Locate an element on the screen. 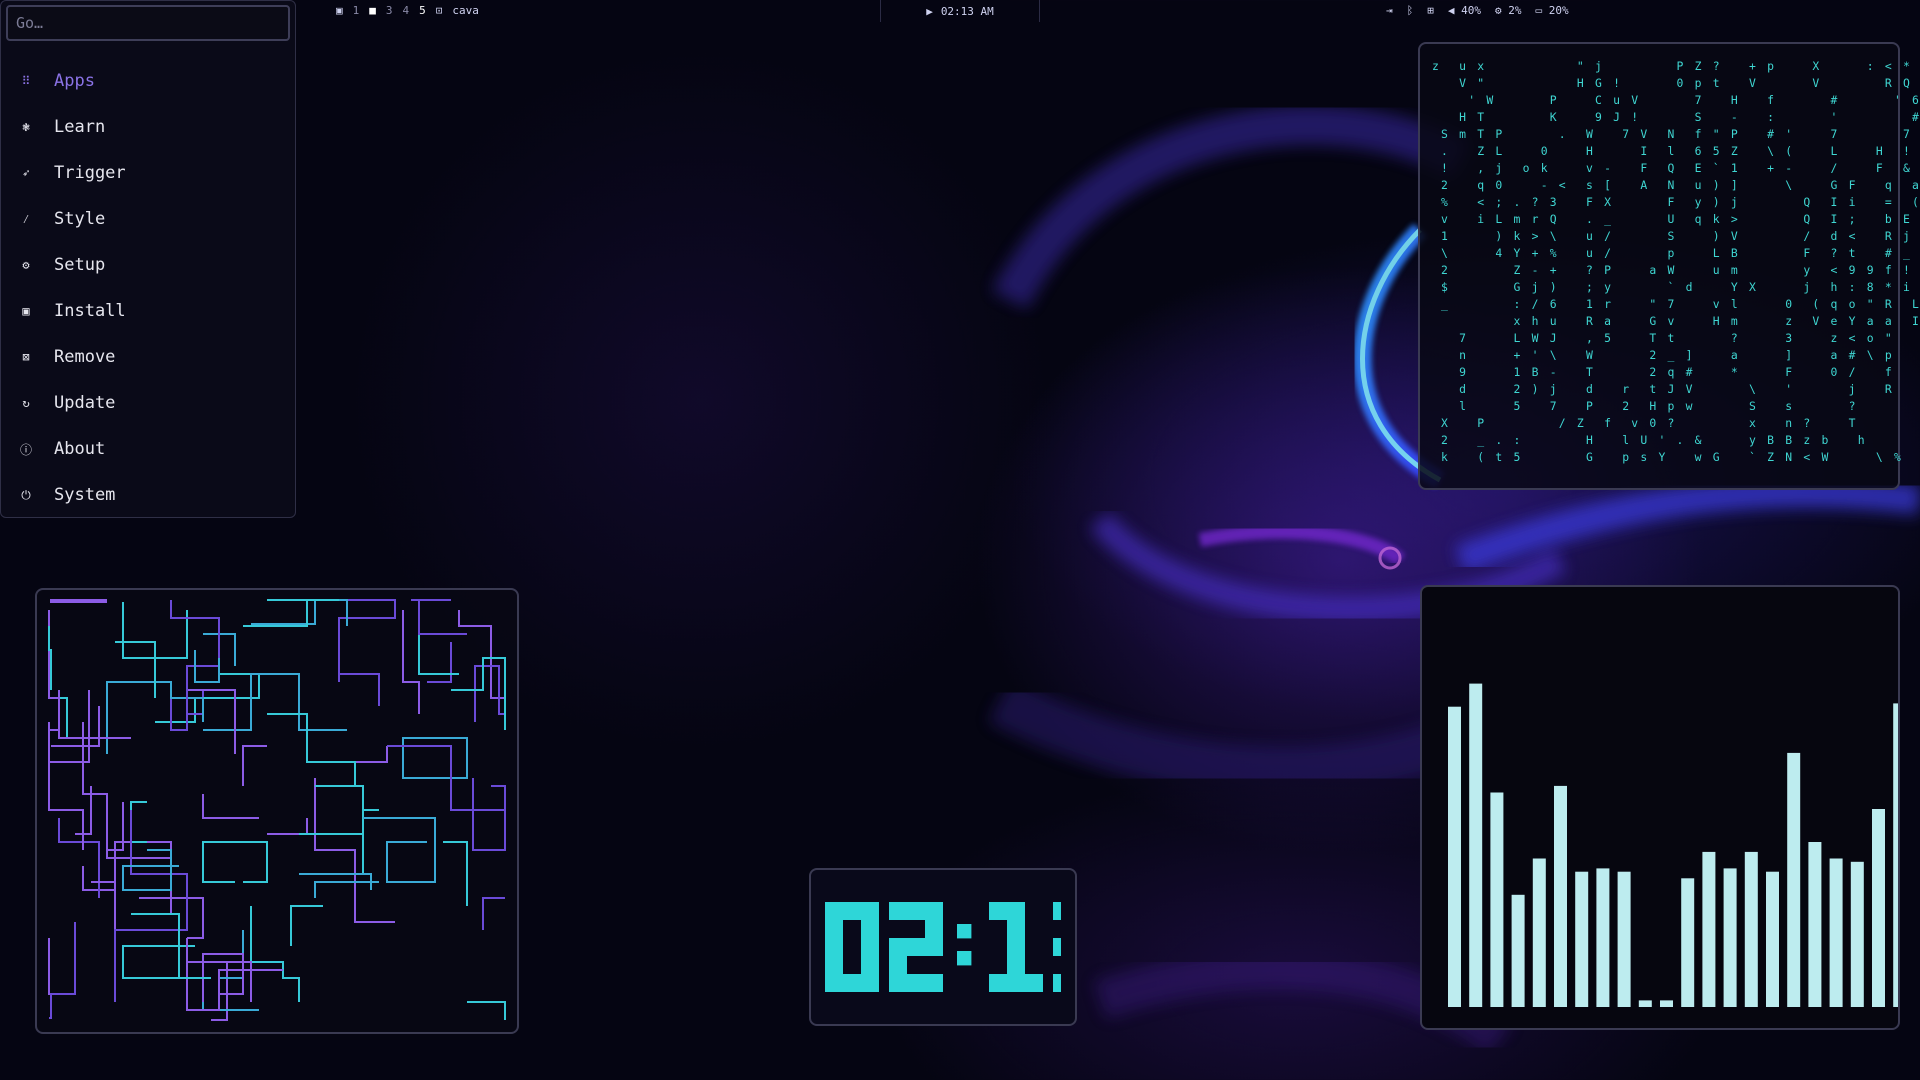 Image resolution: width=1920 pixels, height=1080 pixels. workspace-3: 3 is located at coordinates (389, 10).